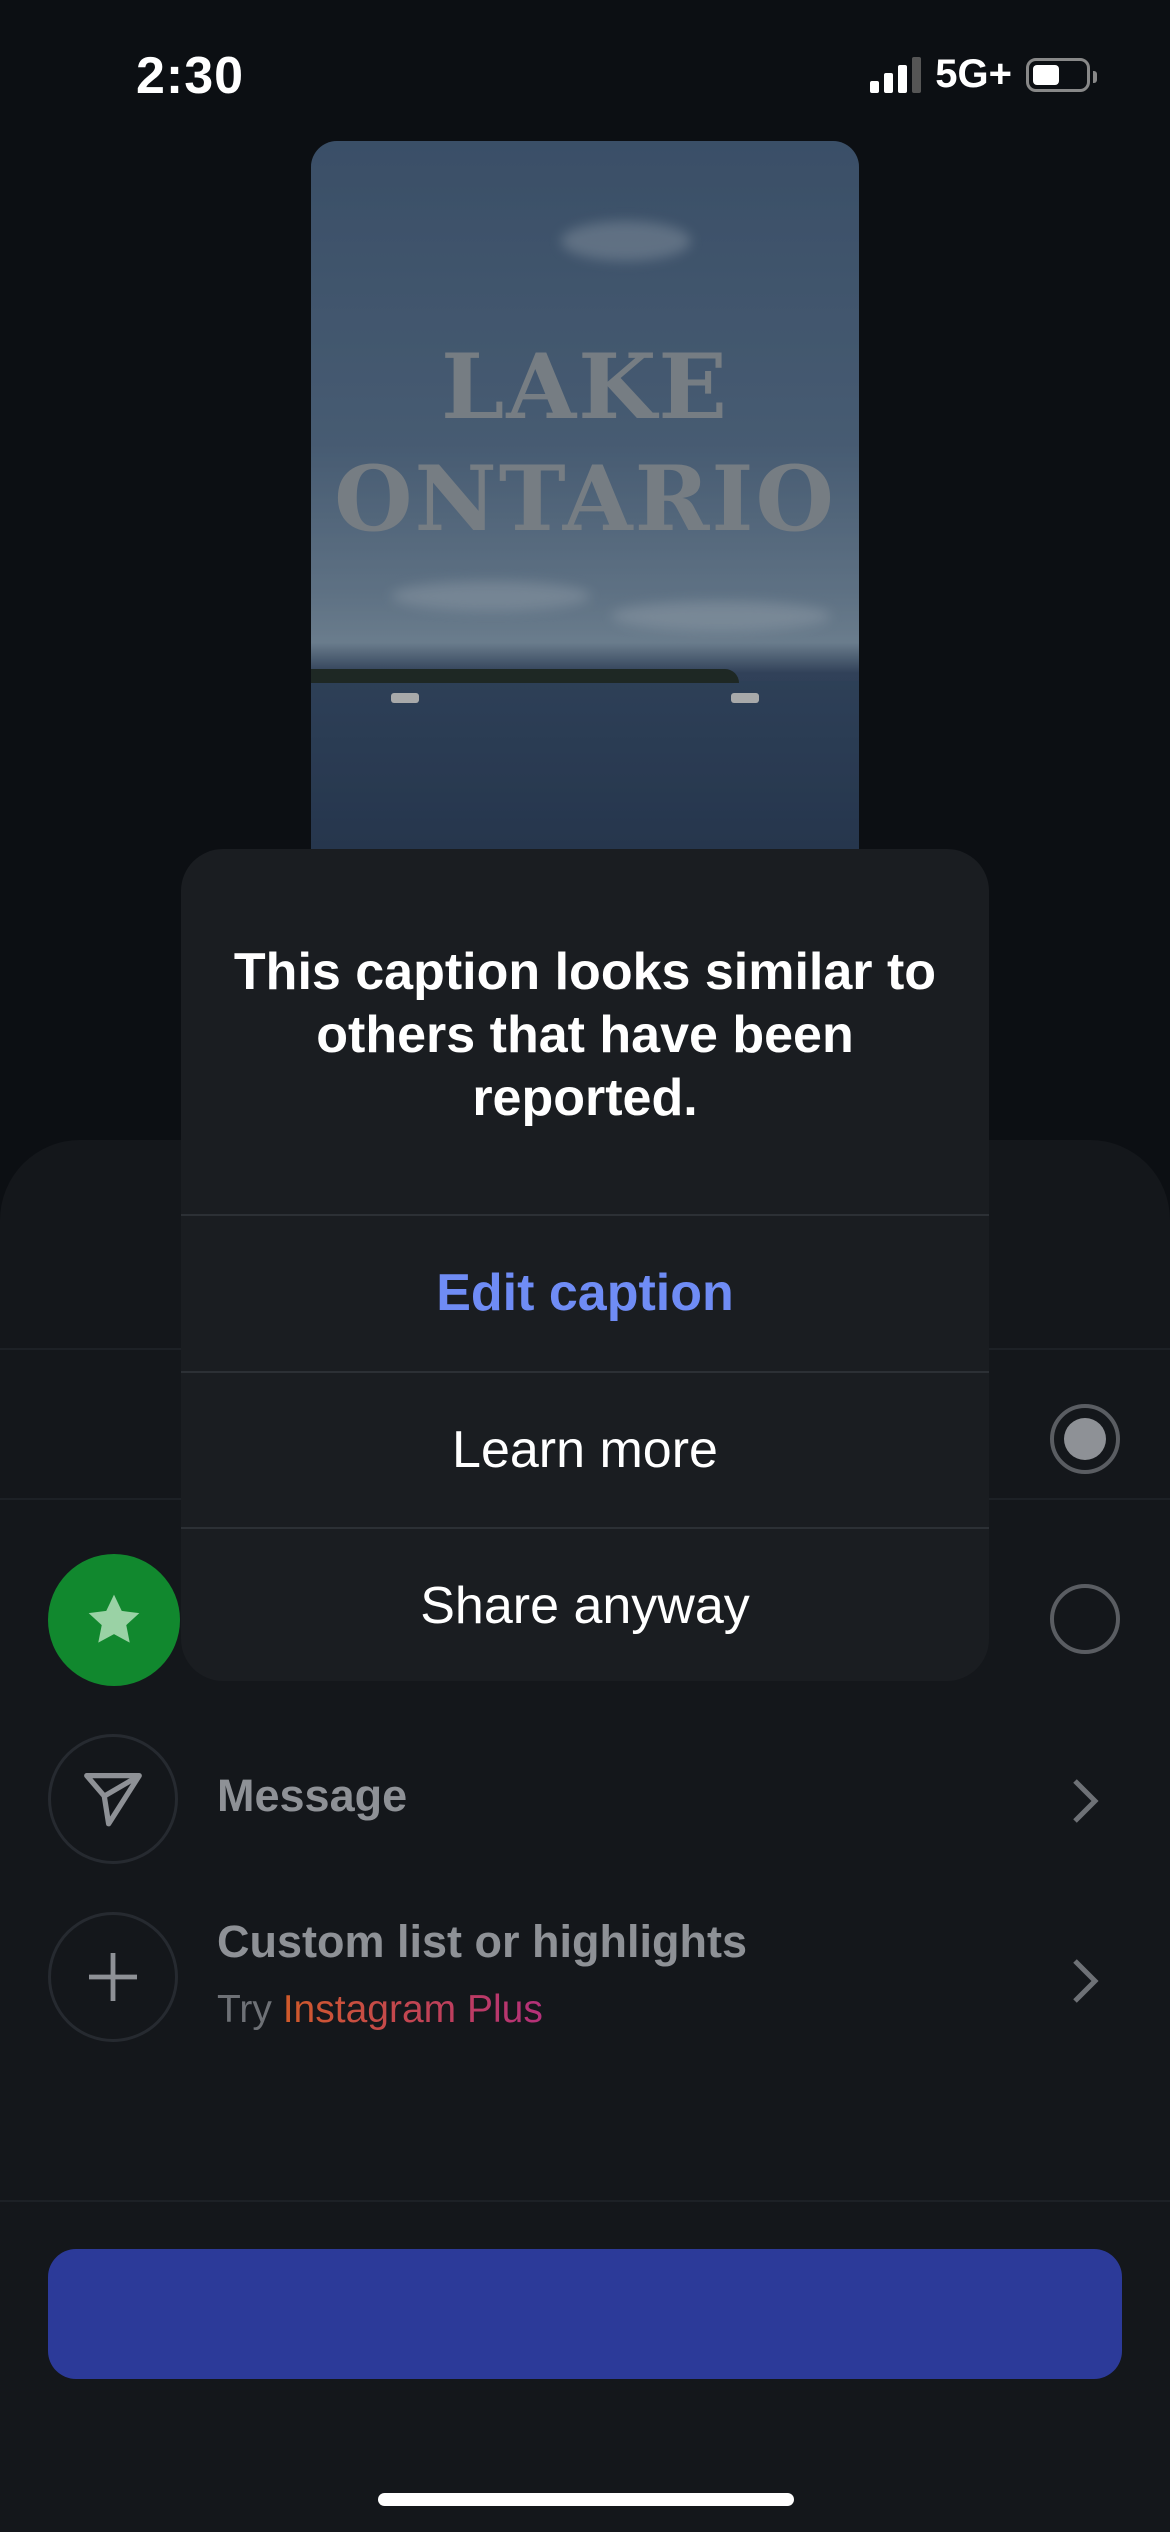 The height and width of the screenshot is (2532, 1170). Describe the element at coordinates (896, 74) in the screenshot. I see `cellular-signal-icon` at that location.